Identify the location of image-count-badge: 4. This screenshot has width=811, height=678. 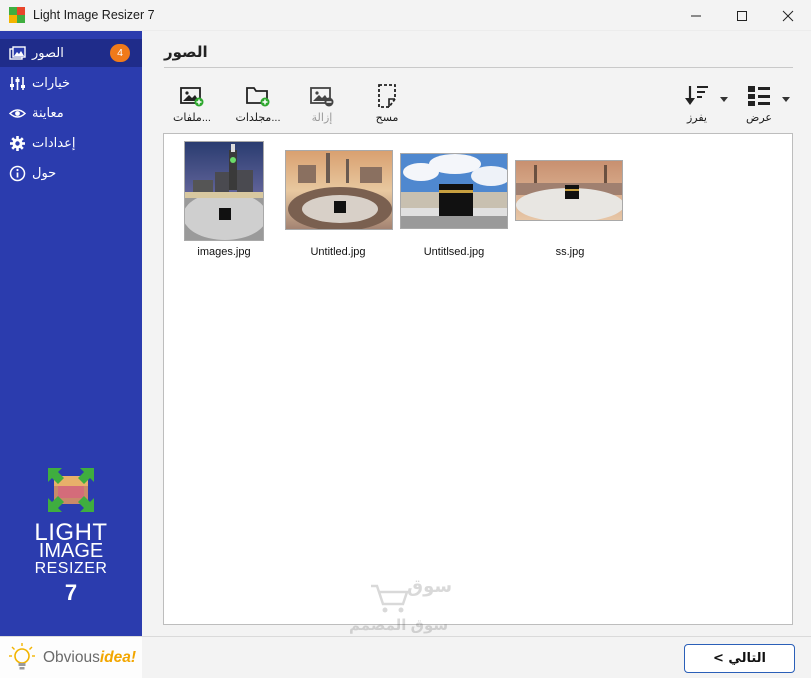
(120, 53).